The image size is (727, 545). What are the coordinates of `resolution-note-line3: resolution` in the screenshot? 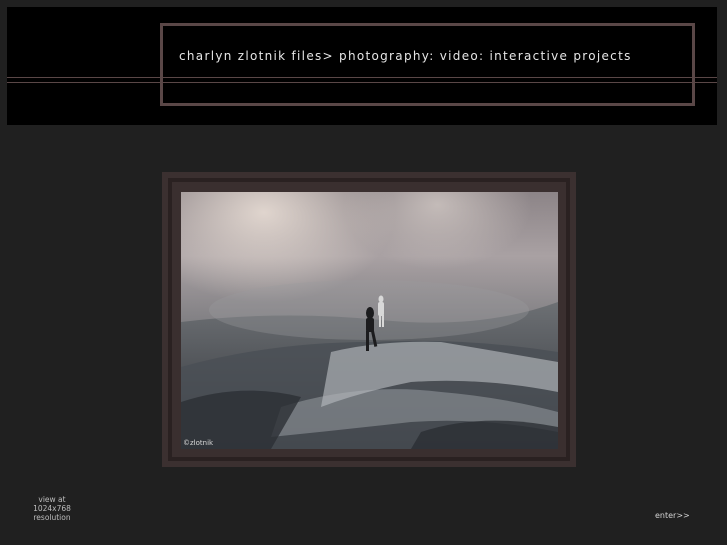 It's located at (52, 517).